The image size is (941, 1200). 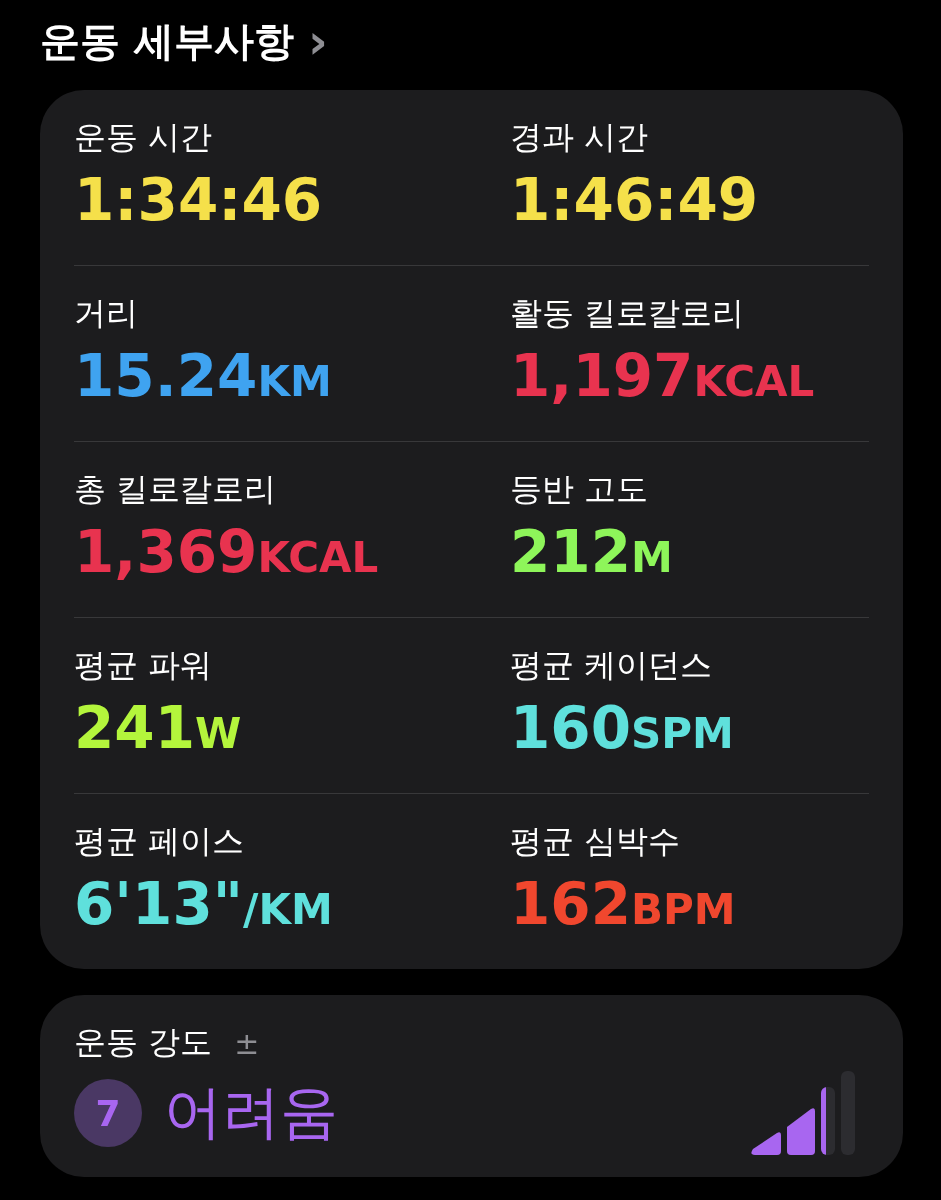 What do you see at coordinates (204, 904) in the screenshot?
I see `metric-value: 6'13"/KM` at bounding box center [204, 904].